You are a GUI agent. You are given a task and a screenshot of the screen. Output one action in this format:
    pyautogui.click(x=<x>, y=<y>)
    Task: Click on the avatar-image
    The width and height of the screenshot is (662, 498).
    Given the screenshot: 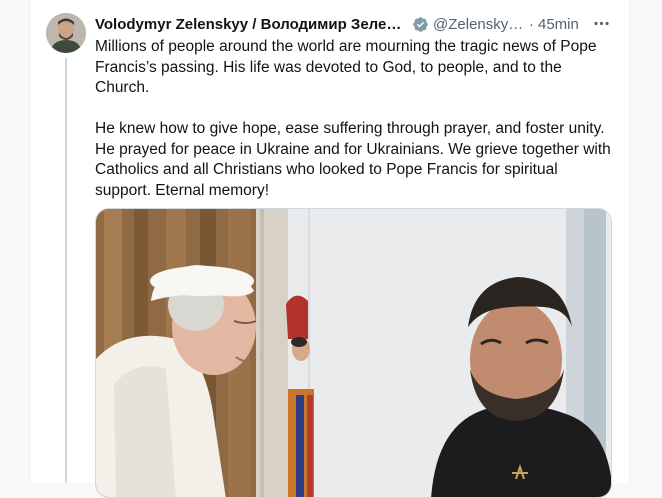 What is the action you would take?
    pyautogui.click(x=66, y=33)
    